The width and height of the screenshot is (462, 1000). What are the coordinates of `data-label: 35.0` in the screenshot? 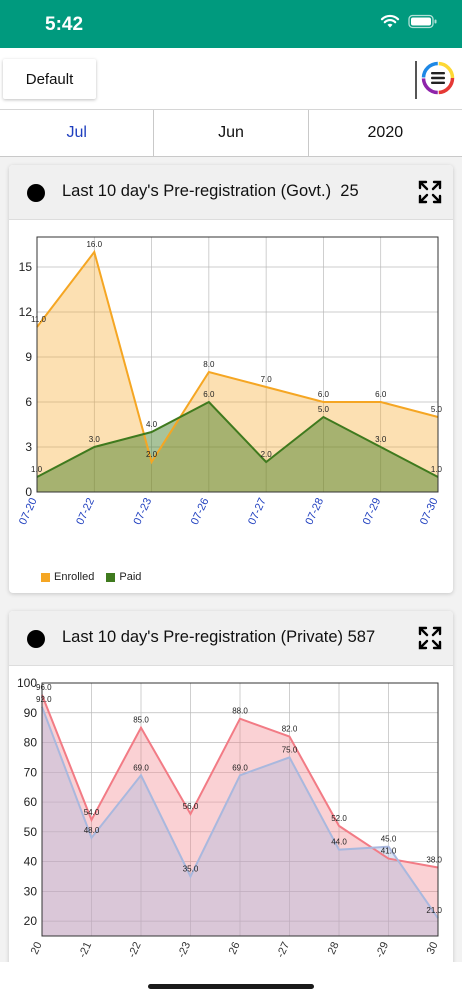 It's located at (191, 868).